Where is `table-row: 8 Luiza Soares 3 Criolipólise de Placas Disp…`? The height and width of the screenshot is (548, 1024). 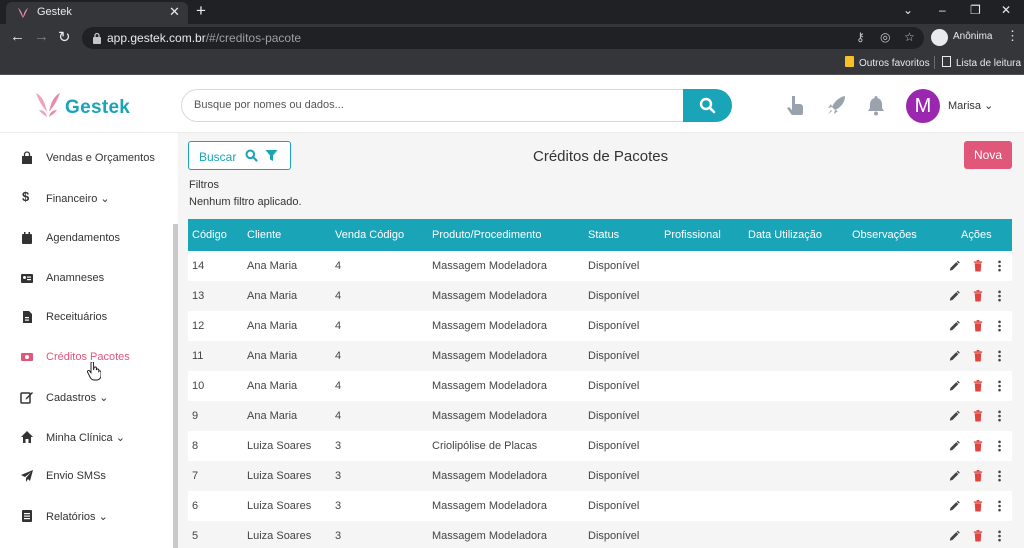 table-row: 8 Luiza Soares 3 Criolipólise de Placas Disp… is located at coordinates (600, 446).